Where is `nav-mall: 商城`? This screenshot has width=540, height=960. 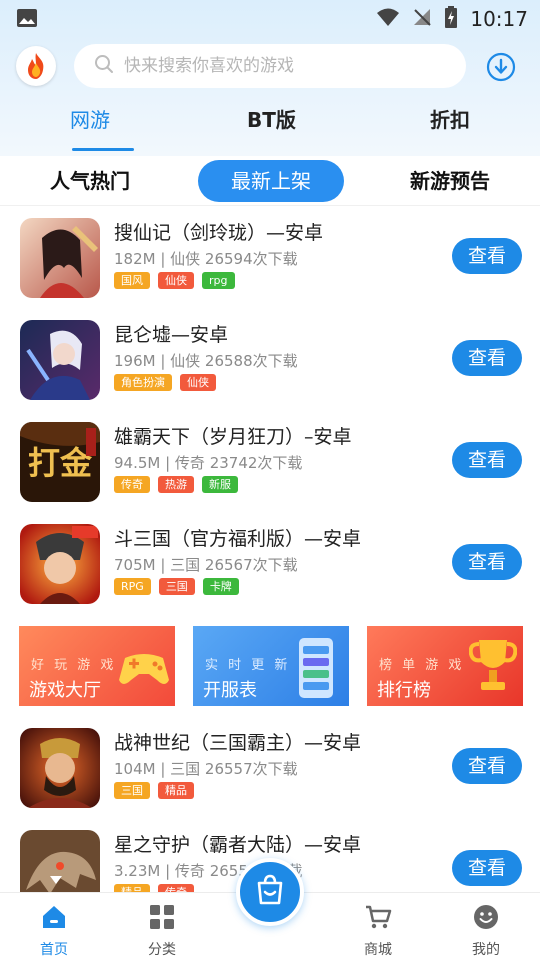 nav-mall: 商城 is located at coordinates (378, 926).